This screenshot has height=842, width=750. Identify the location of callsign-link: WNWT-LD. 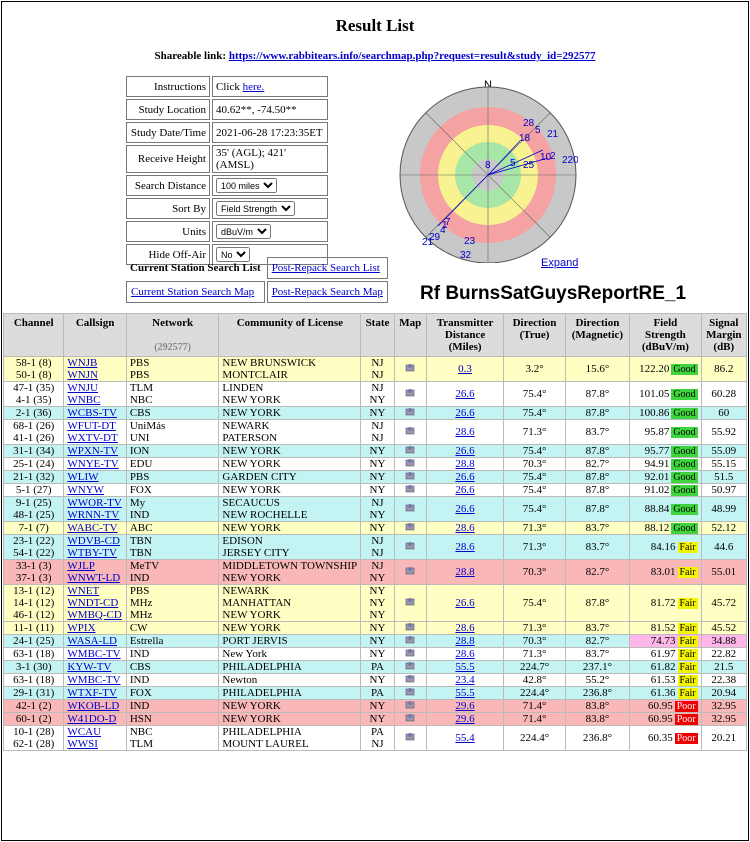
(93, 578).